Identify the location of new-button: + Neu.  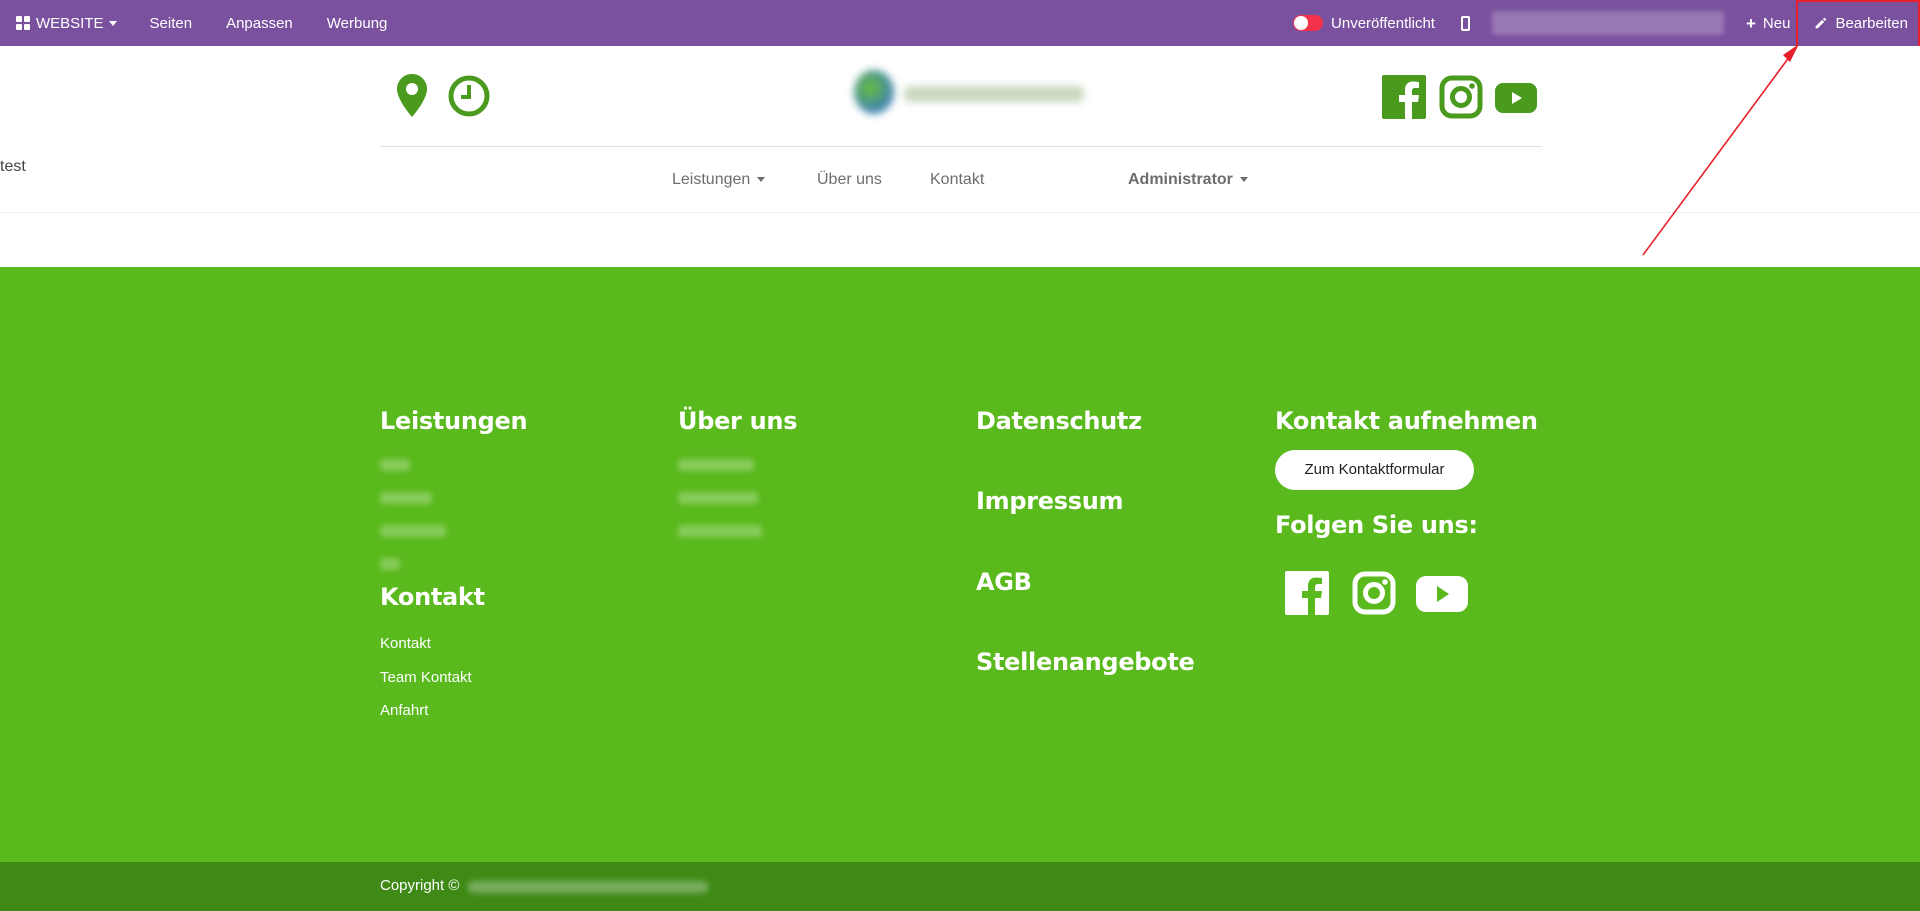
(1765, 23).